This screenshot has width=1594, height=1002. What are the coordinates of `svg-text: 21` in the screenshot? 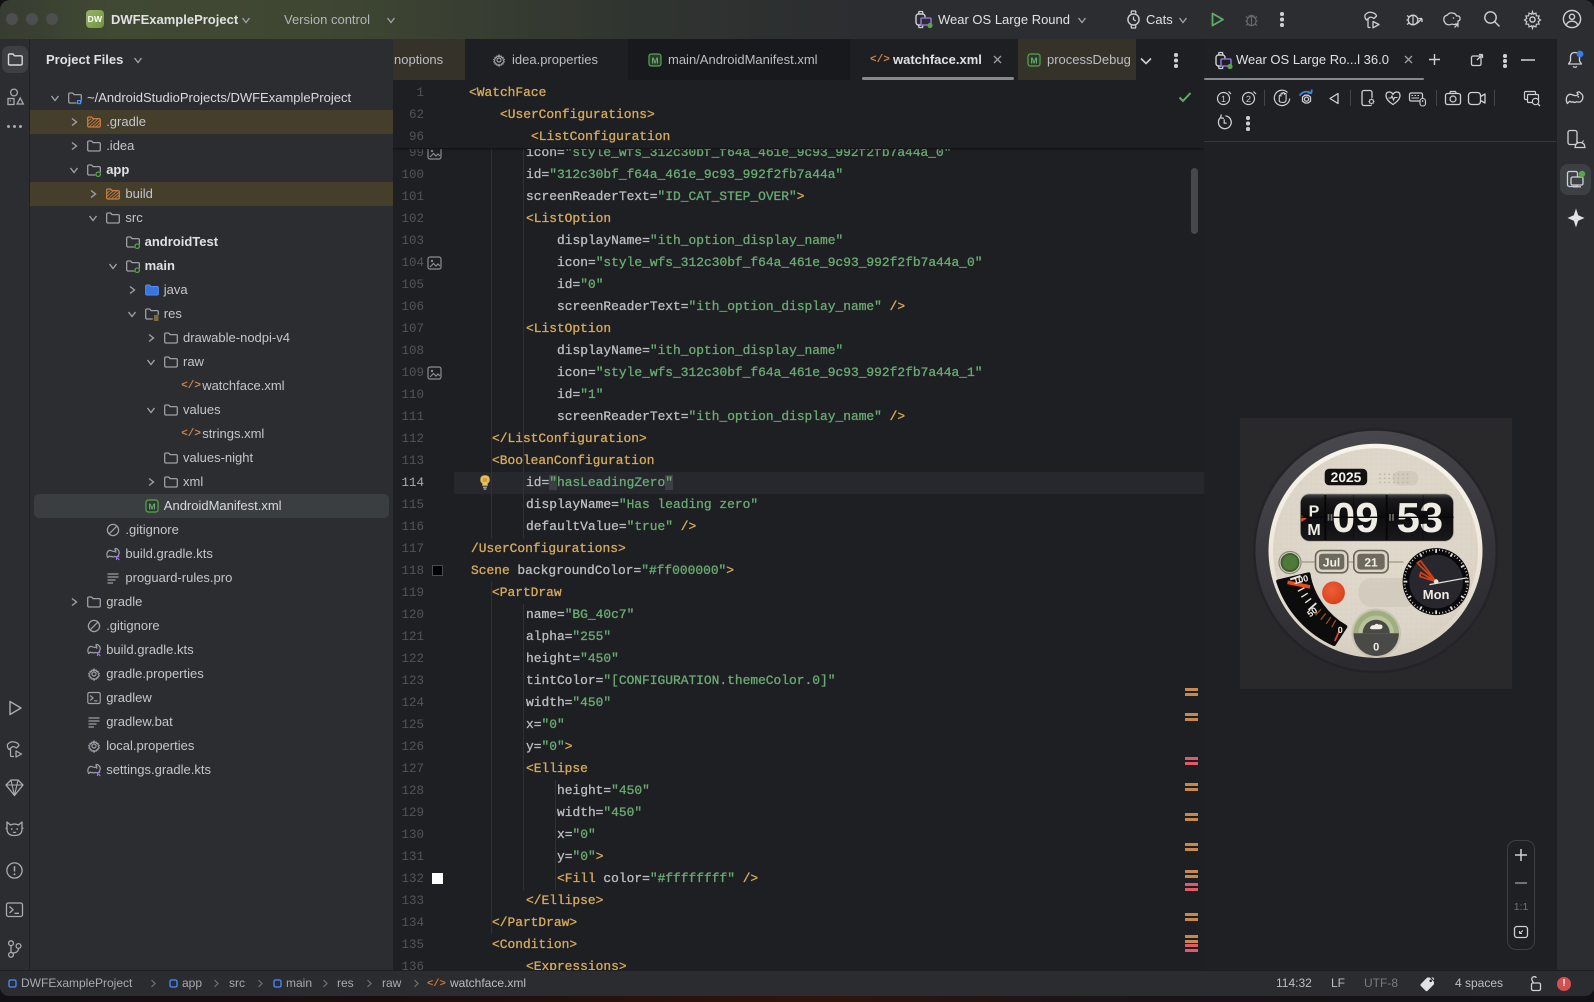 It's located at (1371, 562).